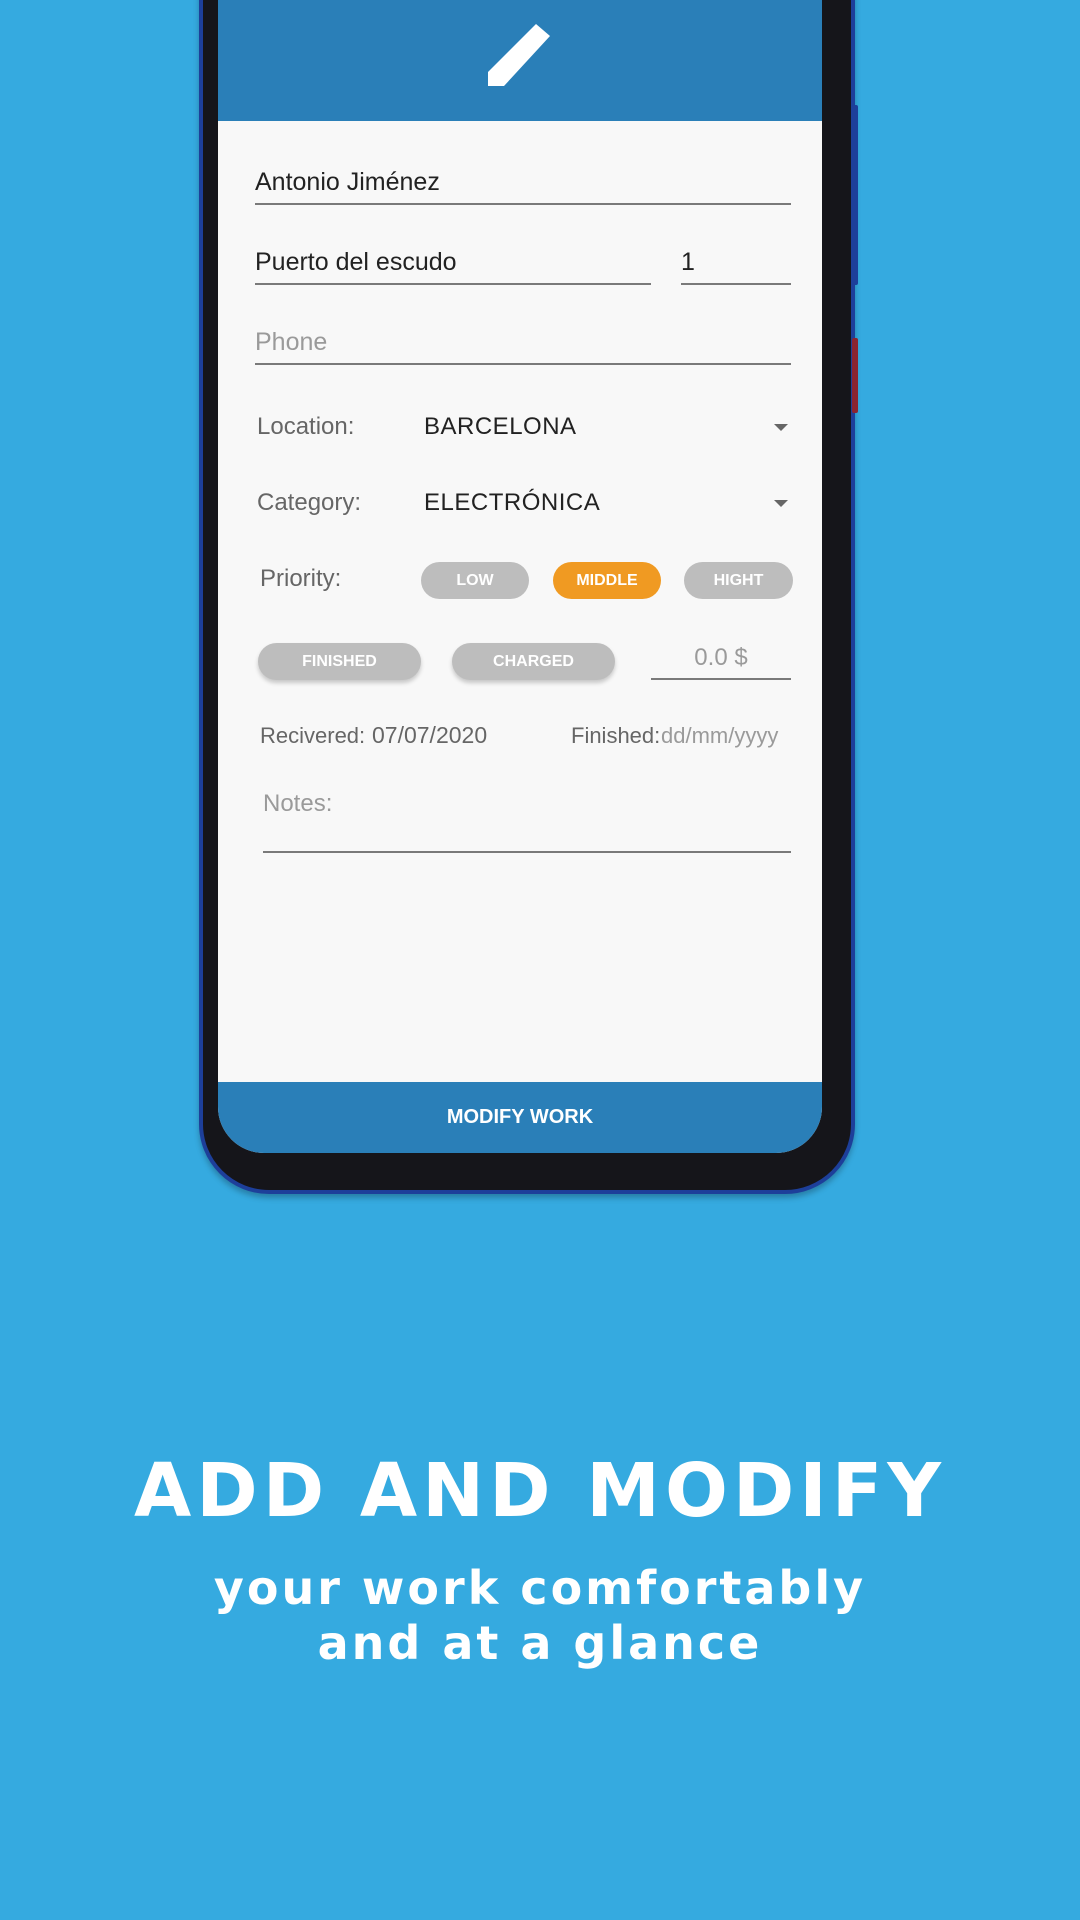 The width and height of the screenshot is (1080, 1920). I want to click on number-input: 1, so click(736, 266).